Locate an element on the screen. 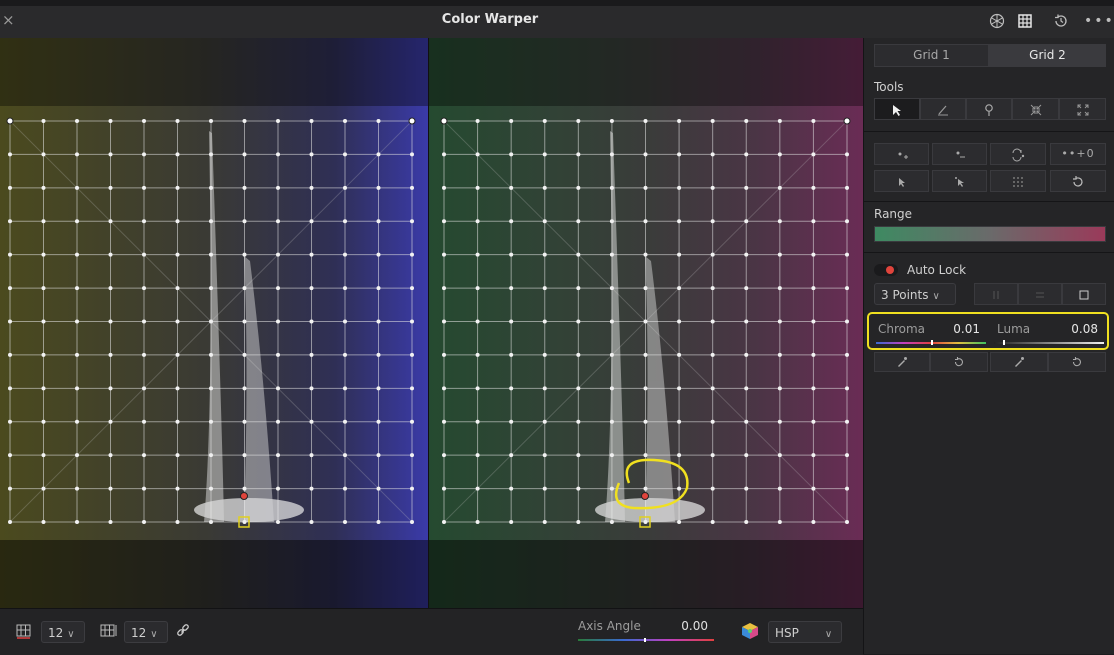 The height and width of the screenshot is (655, 1114). select-button is located at coordinates (901, 181).